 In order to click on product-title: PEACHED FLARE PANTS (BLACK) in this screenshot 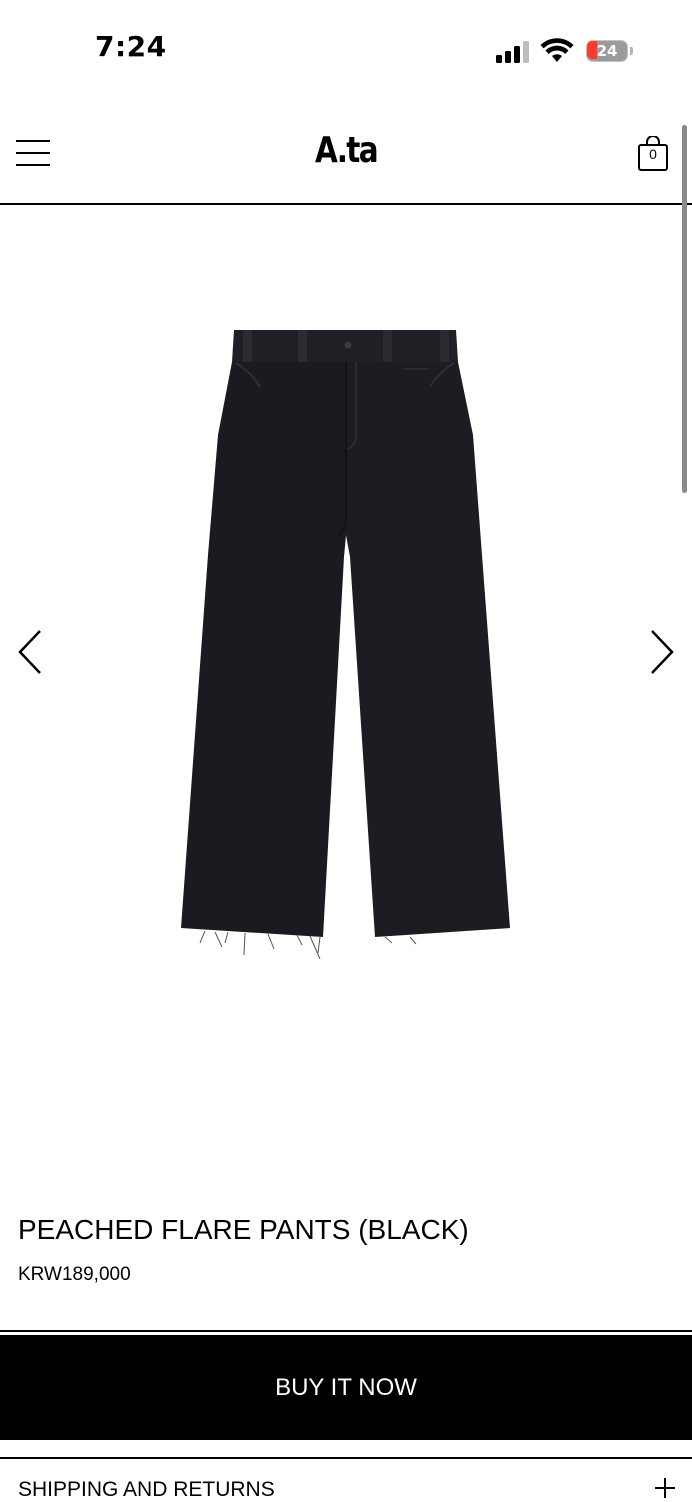, I will do `click(243, 1229)`.